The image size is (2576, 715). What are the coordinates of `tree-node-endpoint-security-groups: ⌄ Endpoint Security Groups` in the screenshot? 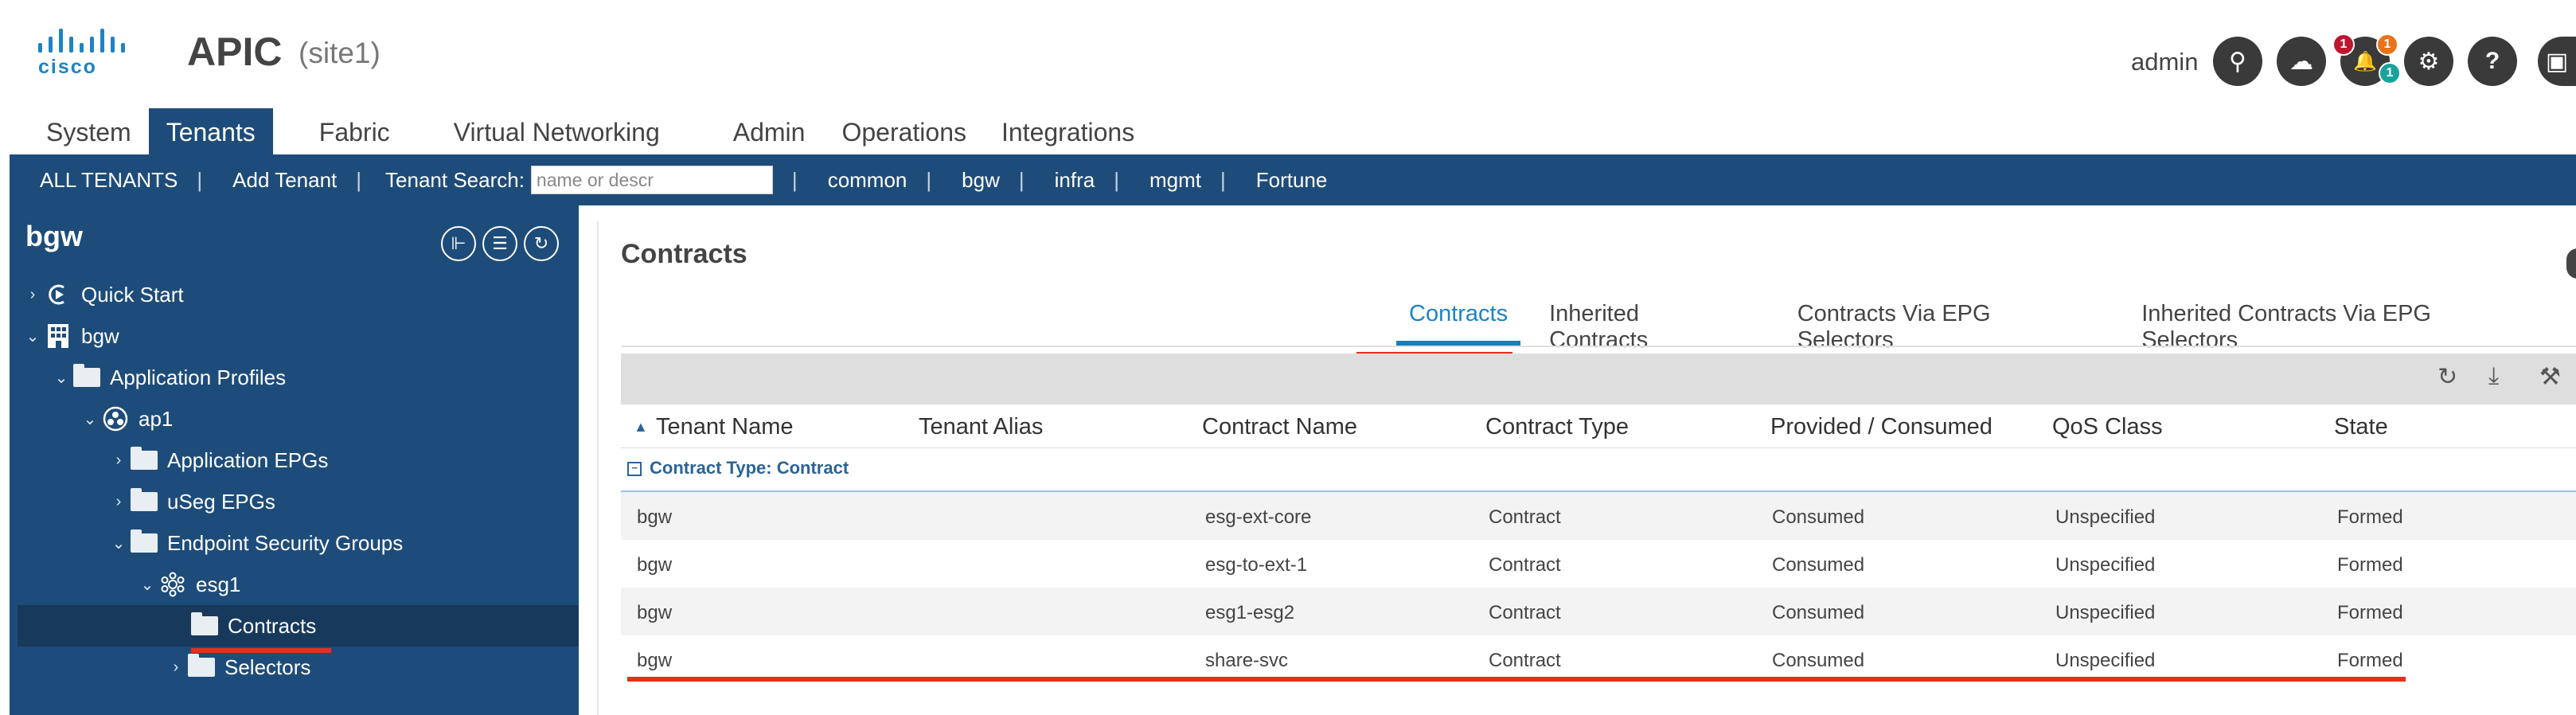 It's located at (338, 543).